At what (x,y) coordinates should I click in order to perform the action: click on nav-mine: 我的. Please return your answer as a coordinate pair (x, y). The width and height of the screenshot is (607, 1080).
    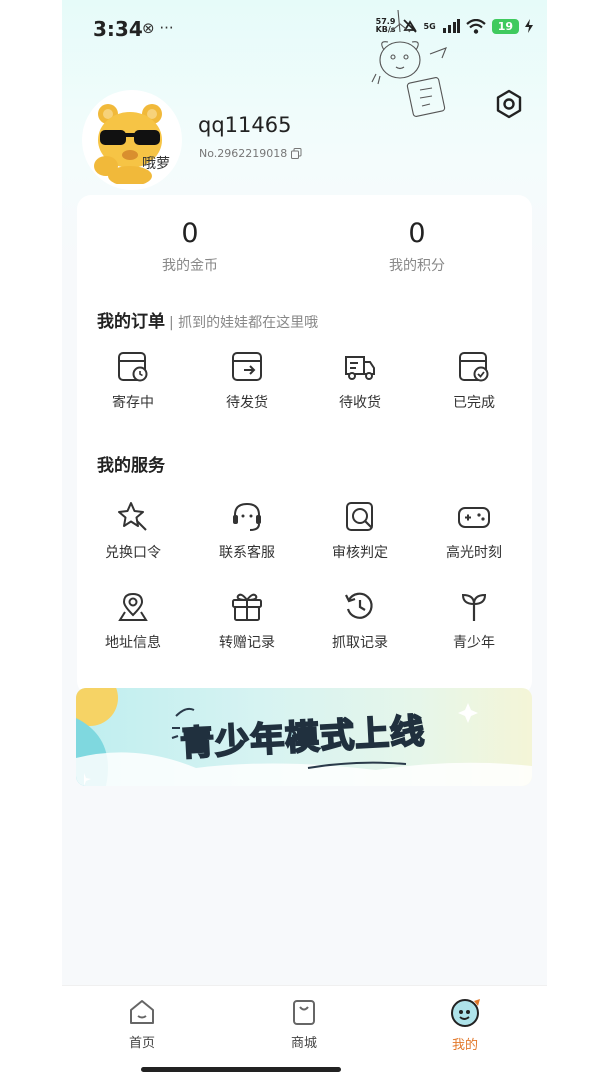
    Looking at the image, I should click on (465, 1025).